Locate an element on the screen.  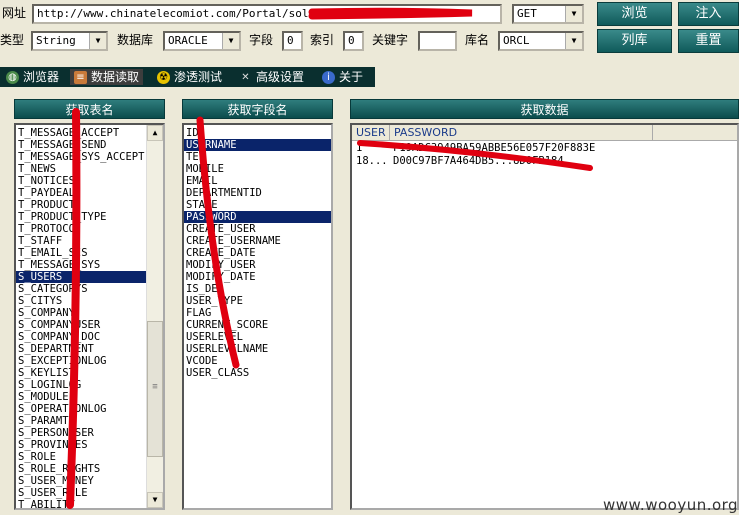
list-item: S_MODULE is located at coordinates (89, 397).